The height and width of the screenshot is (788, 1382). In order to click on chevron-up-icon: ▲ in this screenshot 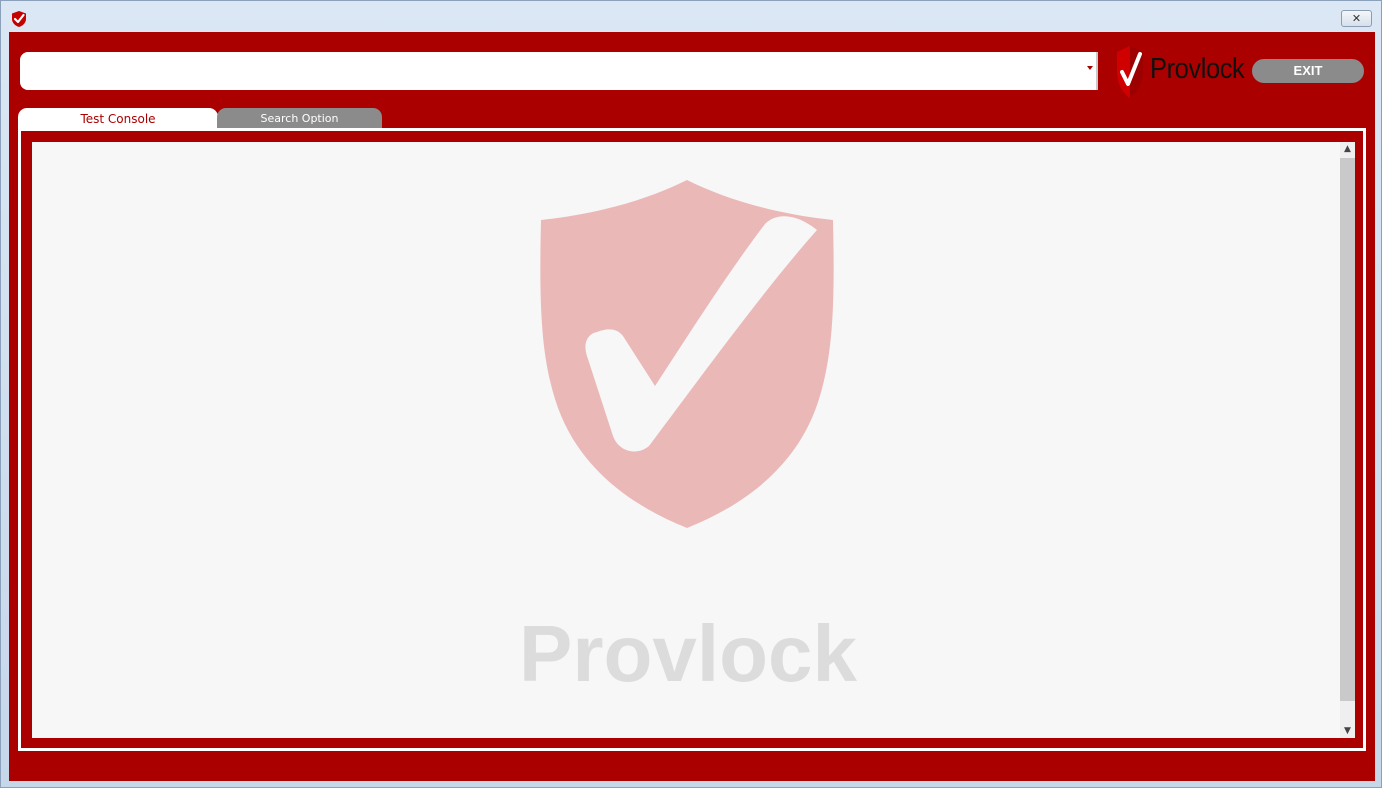, I will do `click(1347, 149)`.